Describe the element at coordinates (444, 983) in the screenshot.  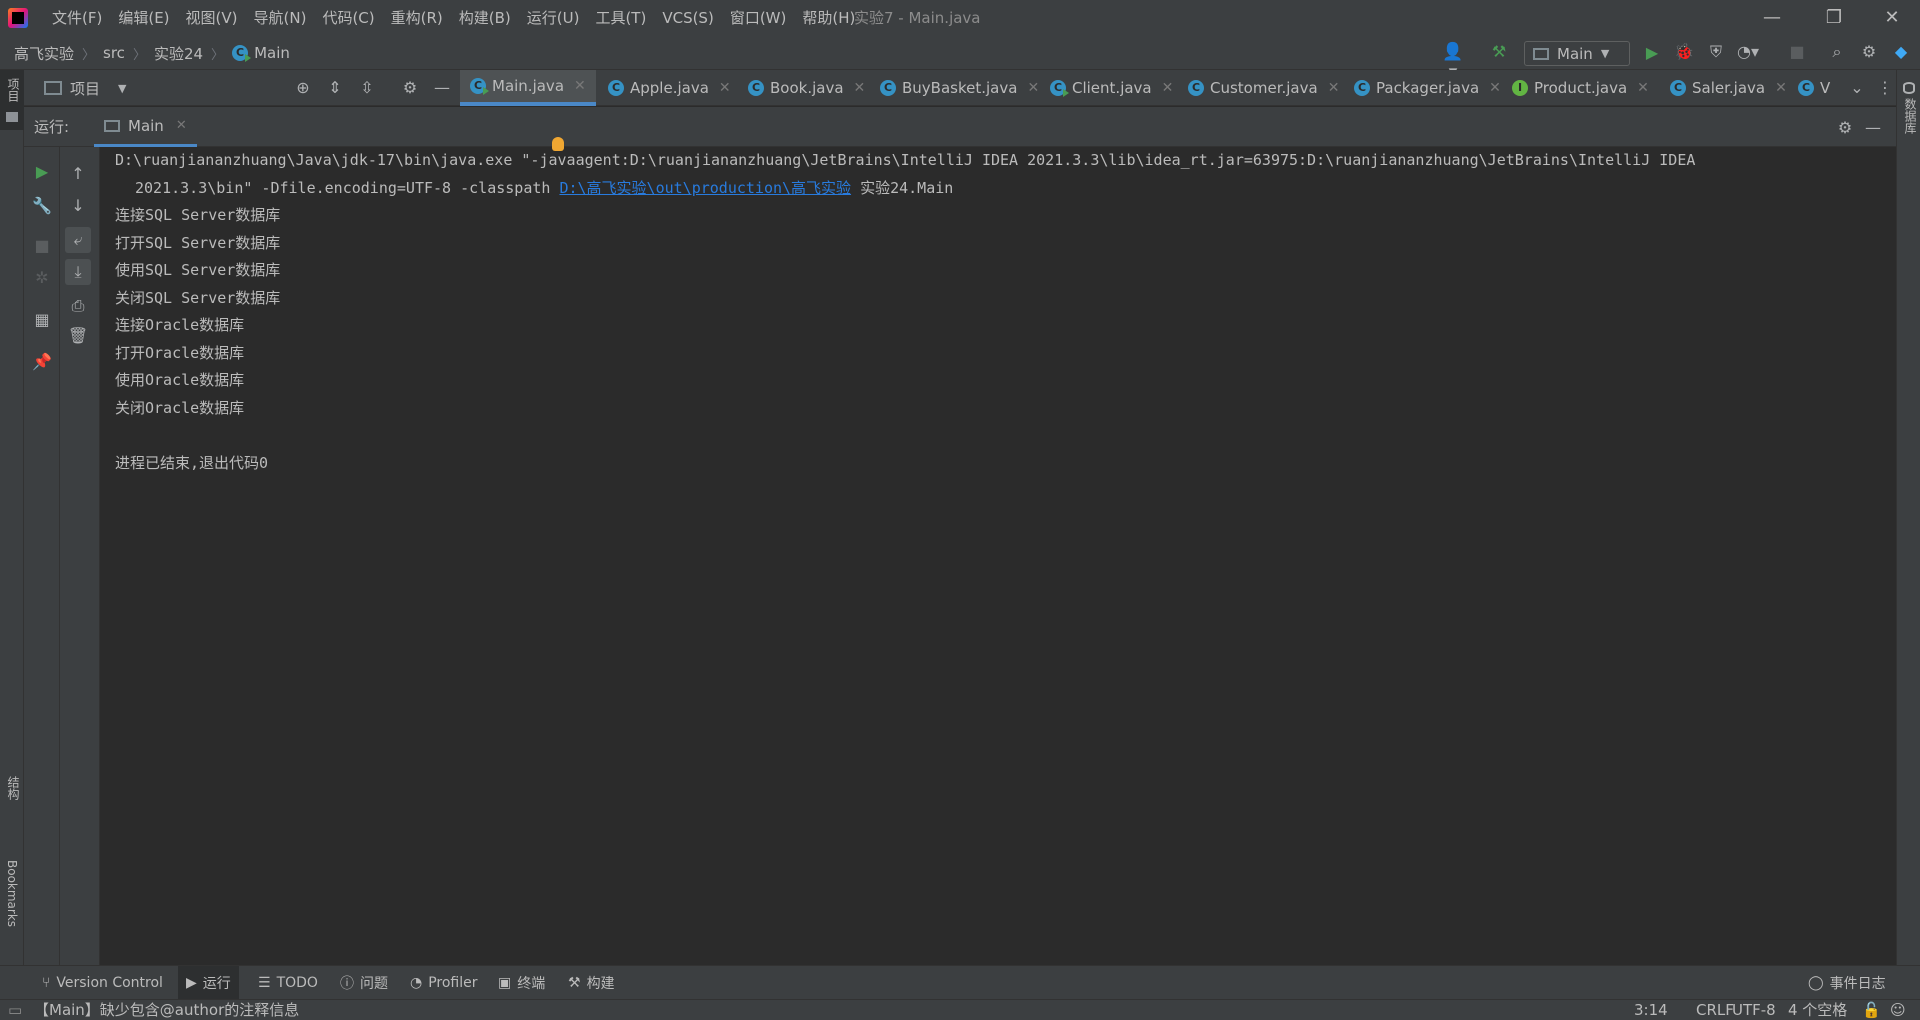
I see `profiler-tool-button: ◔ Profiler` at that location.